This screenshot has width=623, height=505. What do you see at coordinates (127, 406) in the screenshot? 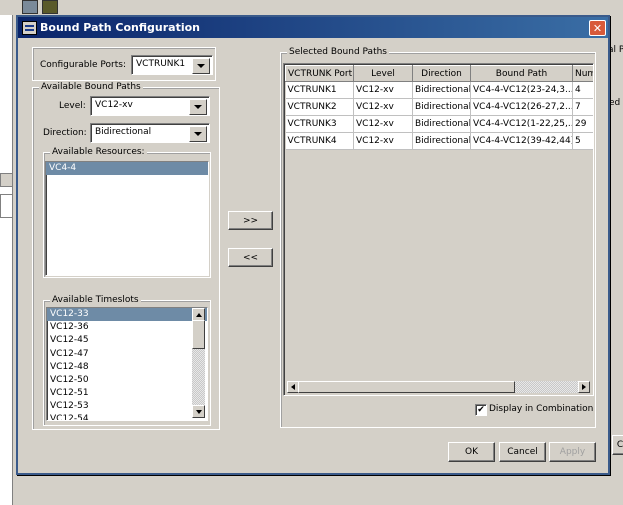
I see `list-item: VC12-53` at bounding box center [127, 406].